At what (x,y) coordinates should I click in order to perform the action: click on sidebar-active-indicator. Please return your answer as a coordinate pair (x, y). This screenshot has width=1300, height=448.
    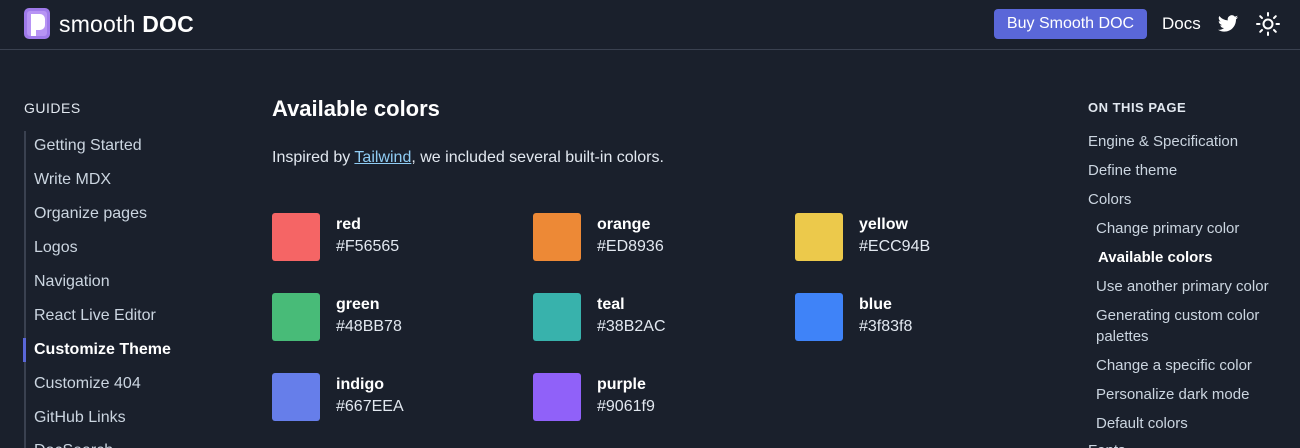
    Looking at the image, I should click on (24, 350).